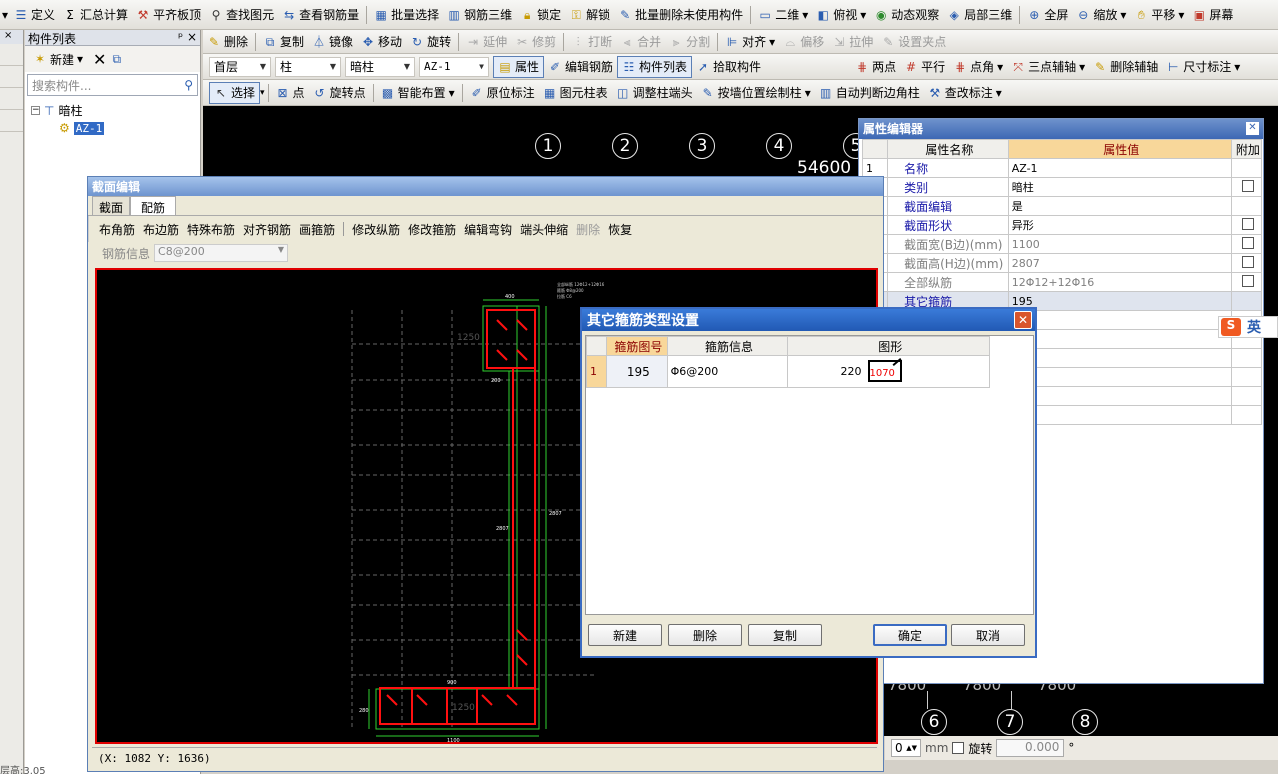  Describe the element at coordinates (262, 93) in the screenshot. I see `select-dropdown: ▾` at that location.